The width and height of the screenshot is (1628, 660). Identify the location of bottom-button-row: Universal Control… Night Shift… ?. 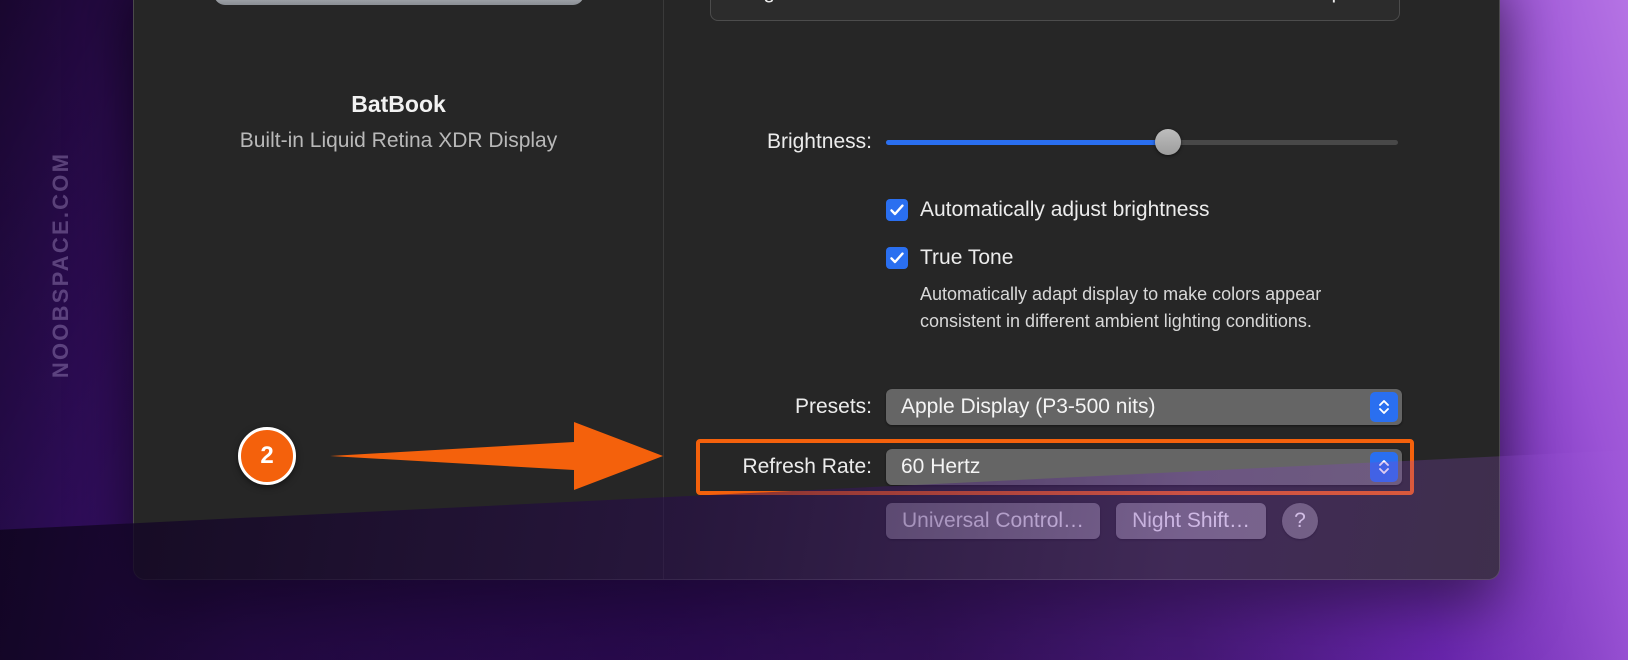
(1102, 521).